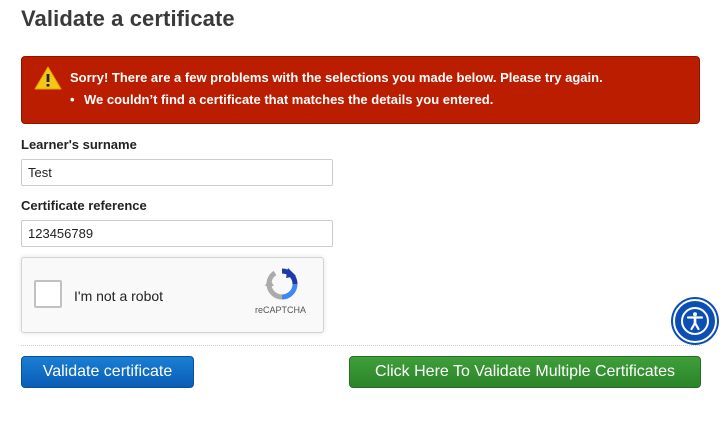 The height and width of the screenshot is (422, 722). I want to click on accessibility-button, so click(695, 321).